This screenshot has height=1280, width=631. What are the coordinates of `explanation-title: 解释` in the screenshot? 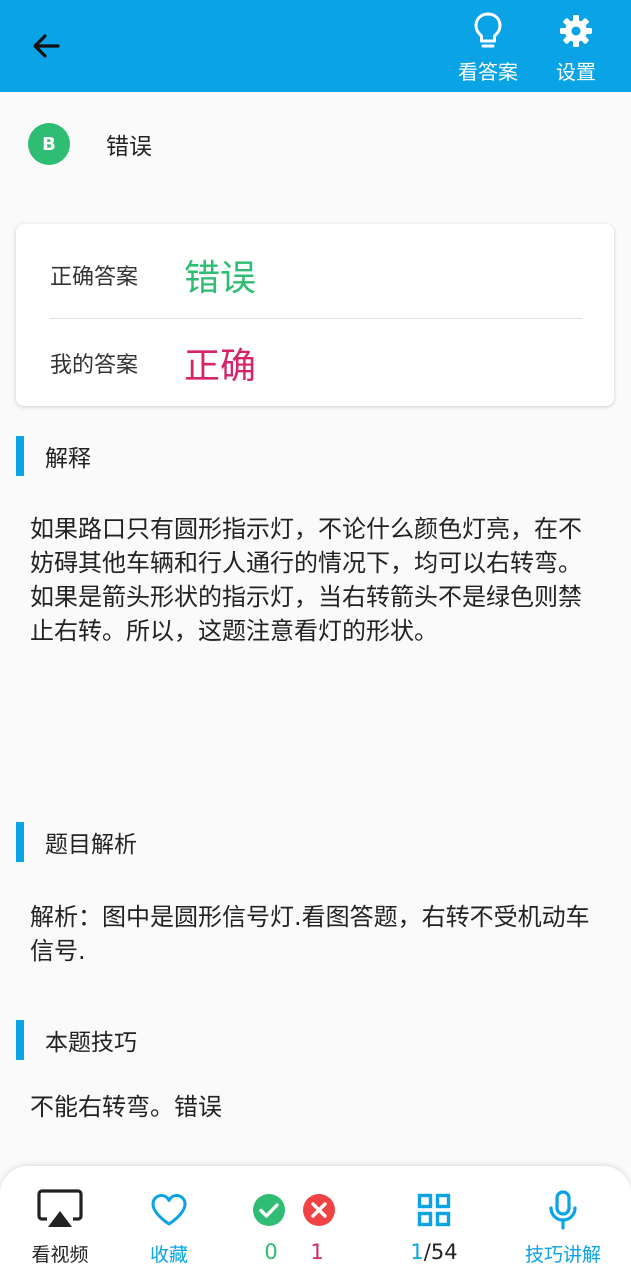 It's located at (68, 459).